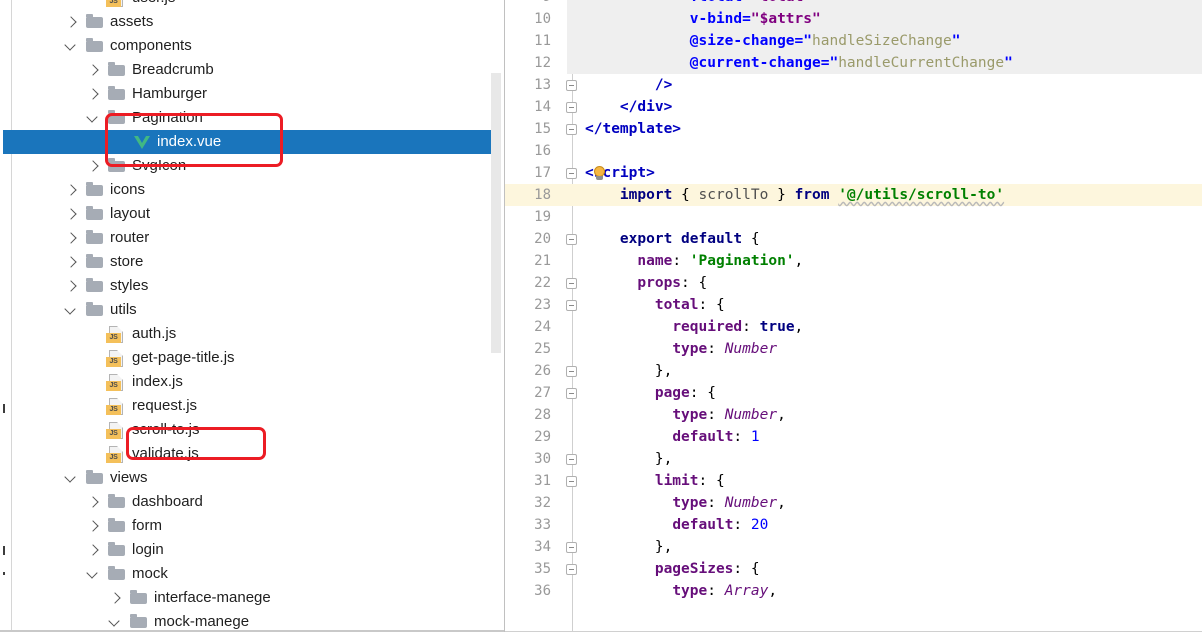 This screenshot has width=1202, height=632. Describe the element at coordinates (853, 481) in the screenshot. I see `code-line: 31 limit: {` at that location.